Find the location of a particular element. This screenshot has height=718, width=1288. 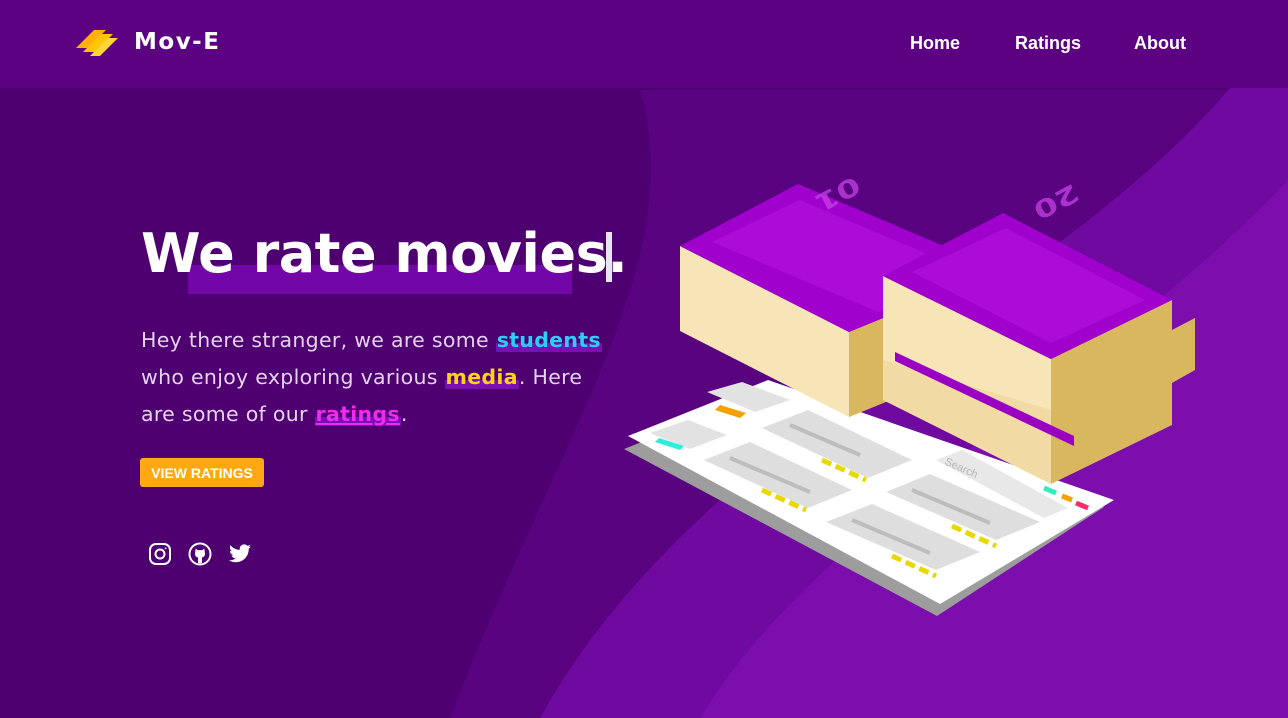

brand: Mov-E is located at coordinates (147, 42).